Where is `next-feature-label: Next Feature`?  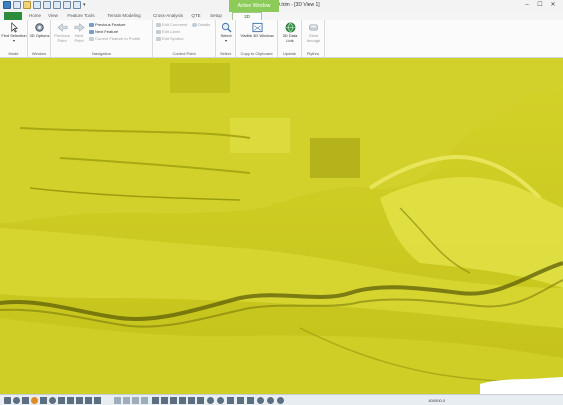 next-feature-label: Next Feature is located at coordinates (107, 31).